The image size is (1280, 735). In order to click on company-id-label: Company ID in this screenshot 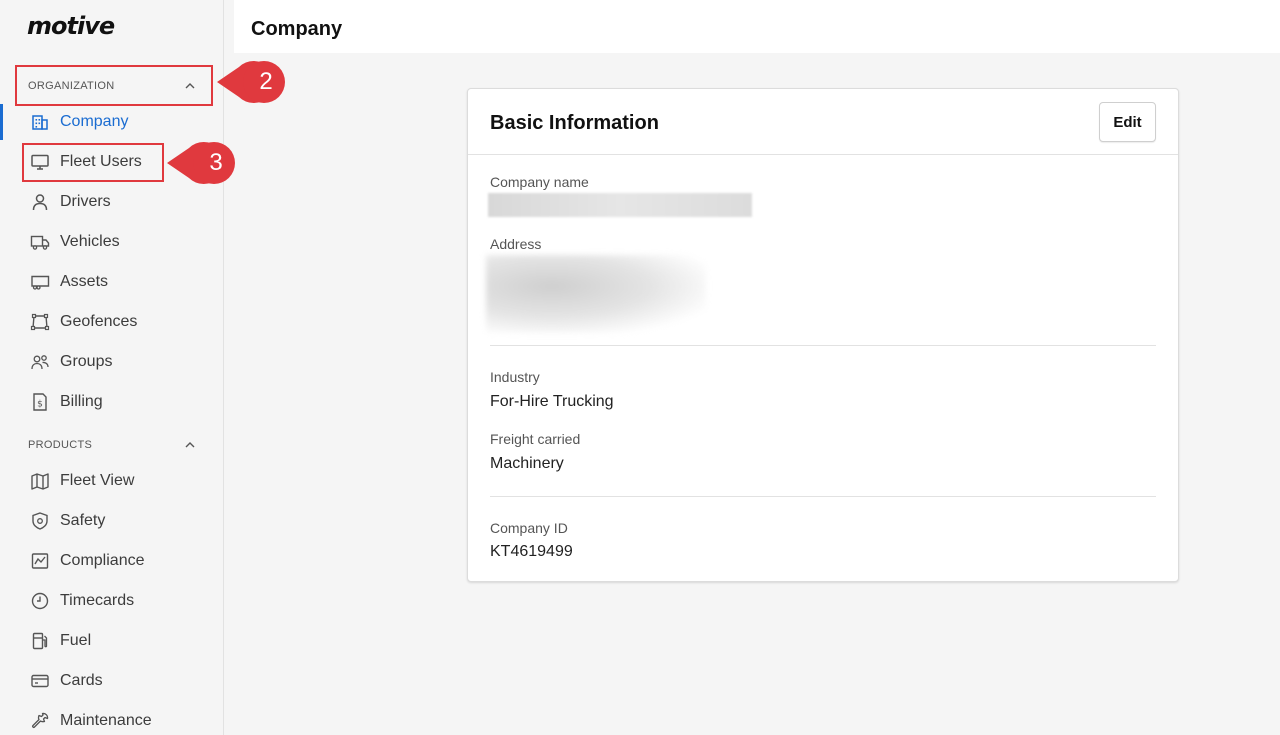, I will do `click(529, 528)`.